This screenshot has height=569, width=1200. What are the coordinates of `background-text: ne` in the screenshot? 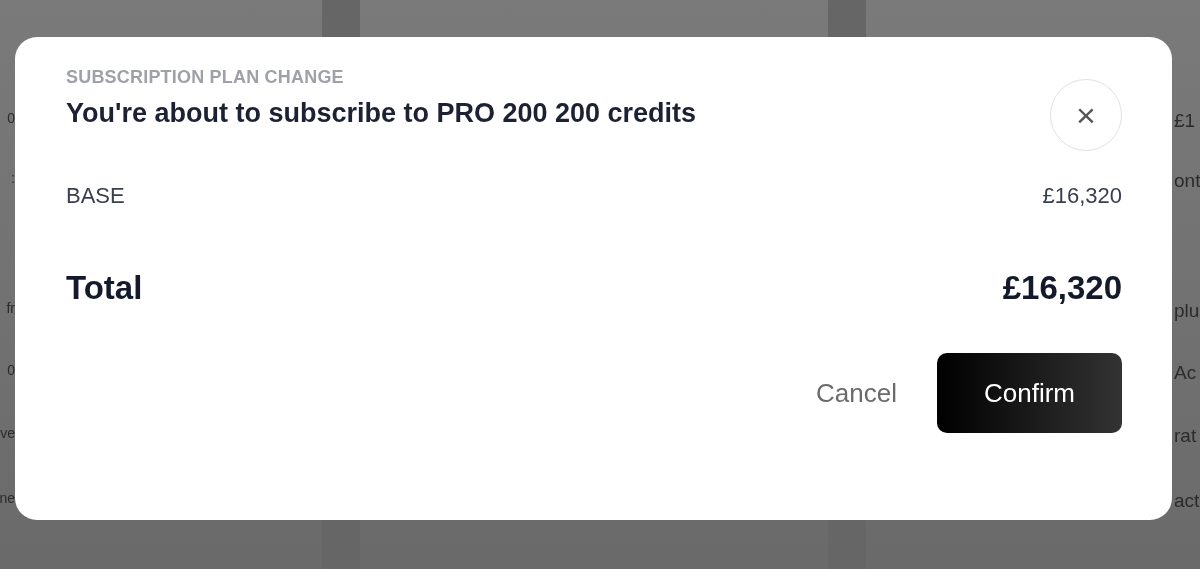 It's located at (7, 498).